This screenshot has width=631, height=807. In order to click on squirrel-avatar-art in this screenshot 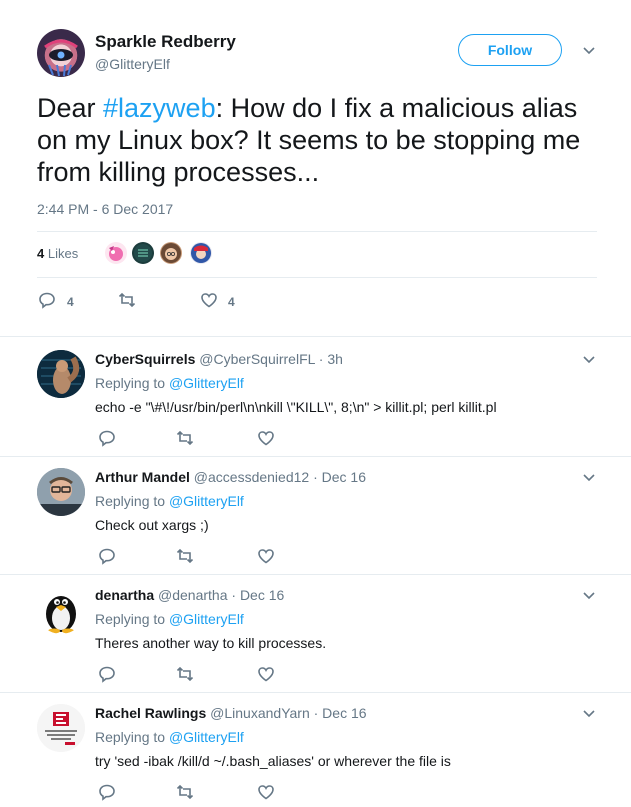, I will do `click(61, 374)`.